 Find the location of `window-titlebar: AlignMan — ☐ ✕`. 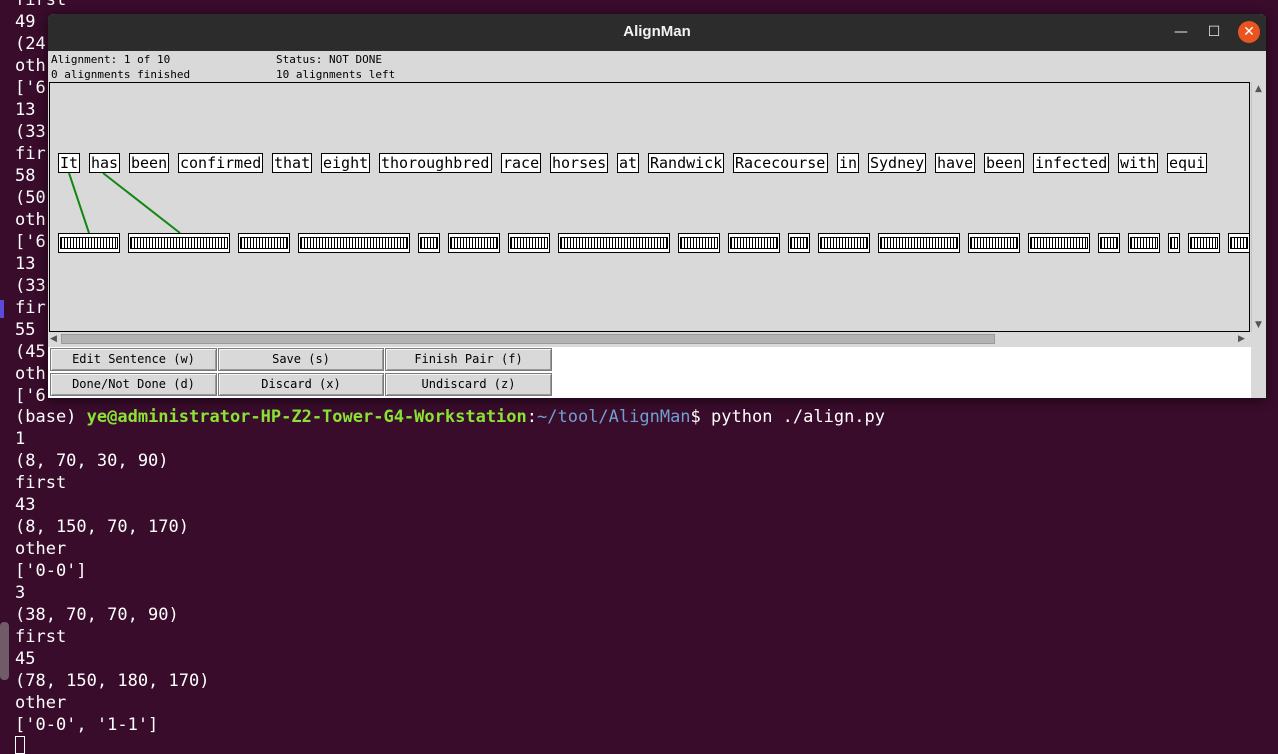

window-titlebar: AlignMan — ☐ ✕ is located at coordinates (657, 32).